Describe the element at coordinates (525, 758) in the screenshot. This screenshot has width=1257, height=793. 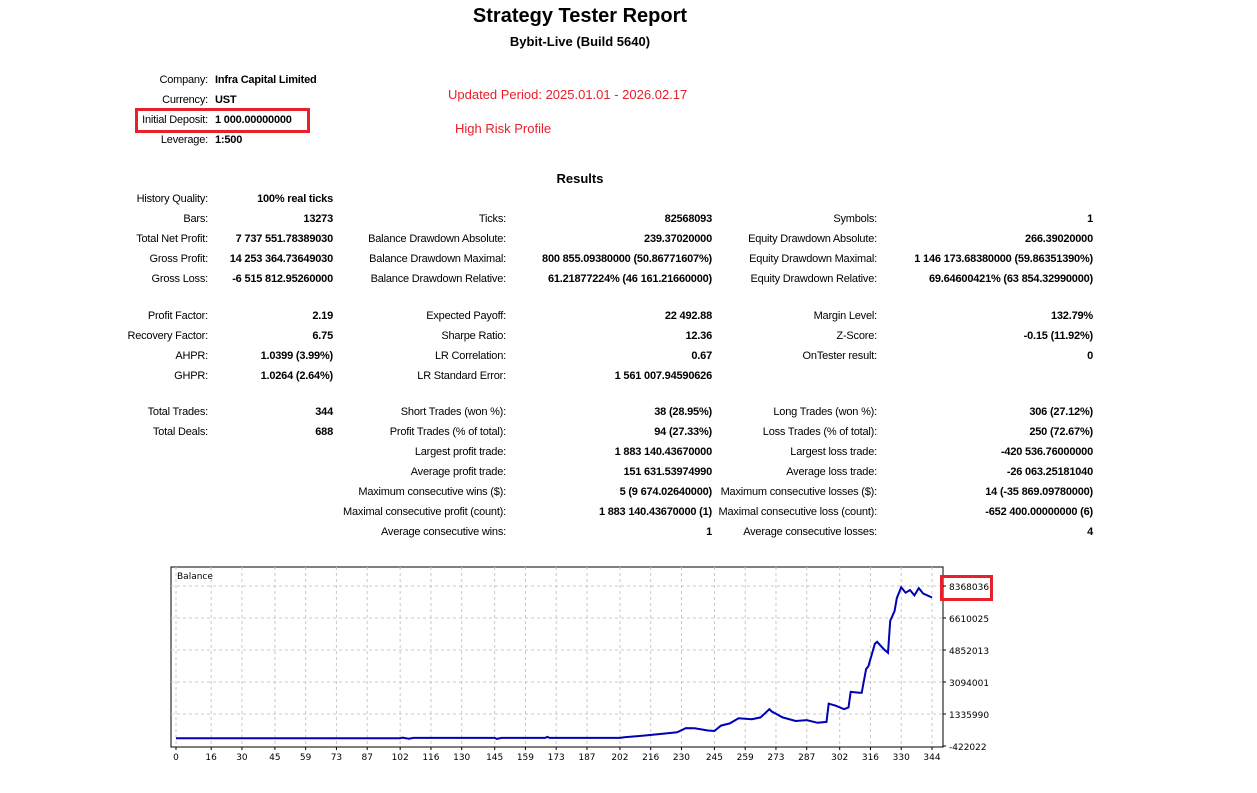
I see `x-tick-label: 159` at that location.